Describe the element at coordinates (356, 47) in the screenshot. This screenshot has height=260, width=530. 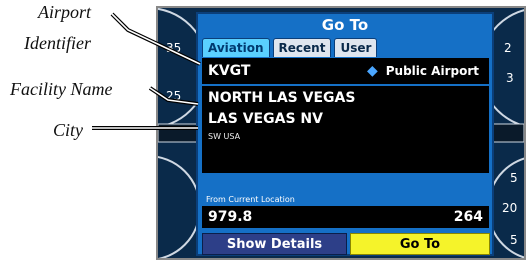
I see `tab-user: User` at that location.